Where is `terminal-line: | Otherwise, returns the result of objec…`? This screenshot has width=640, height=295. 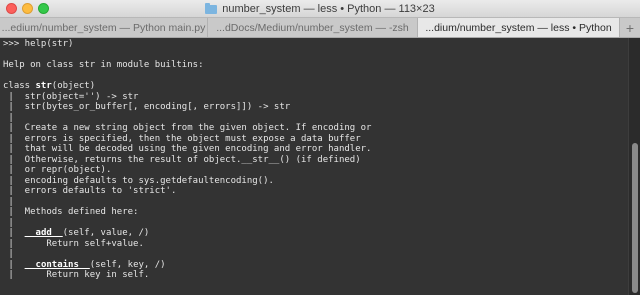
terminal-line: | Otherwise, returns the result of objec… is located at coordinates (315, 160).